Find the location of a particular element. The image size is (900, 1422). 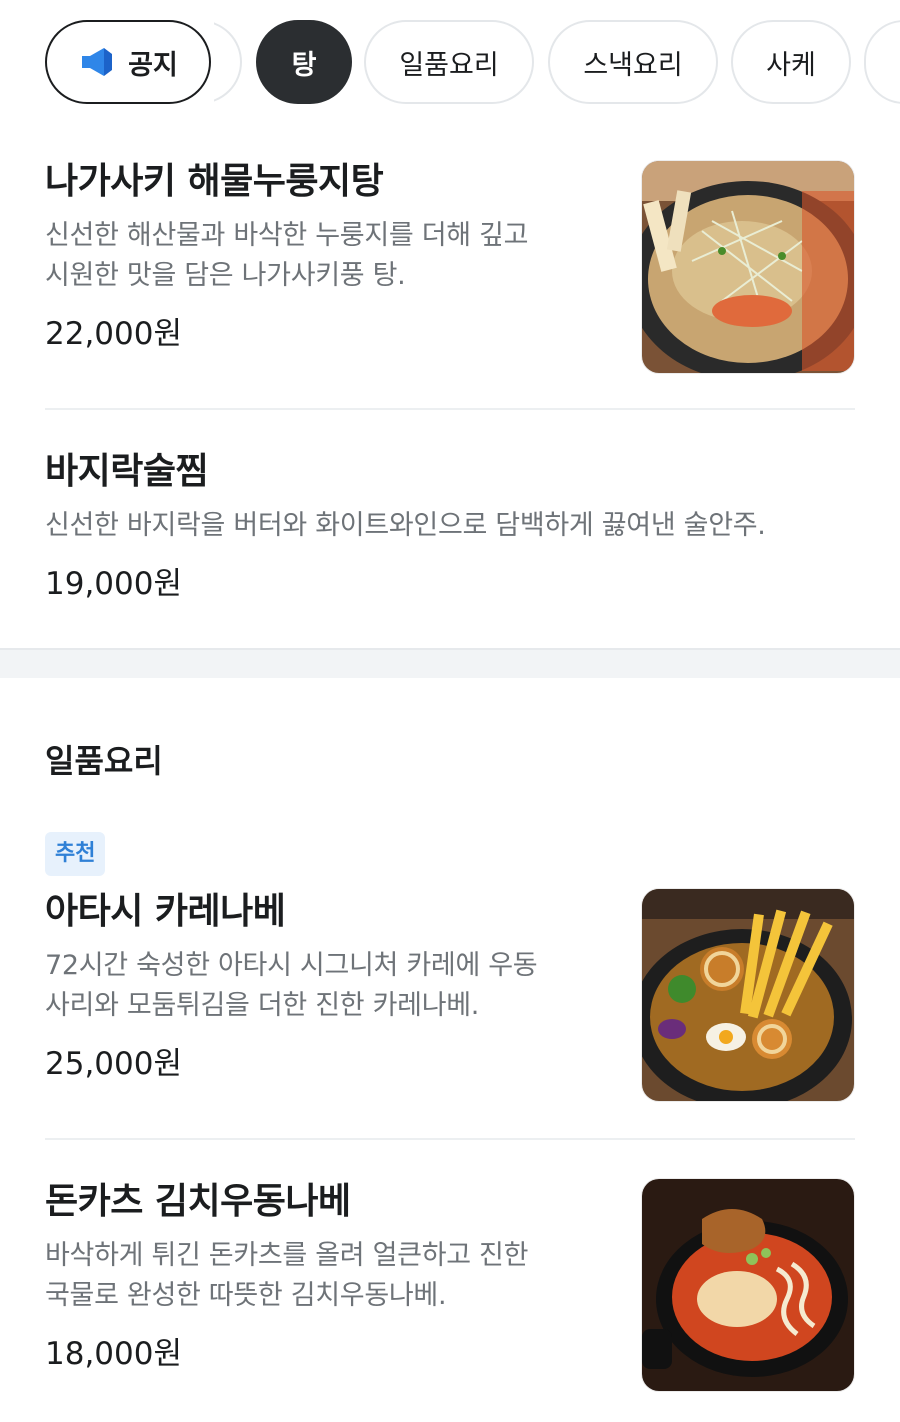

item-price: 19,000원 is located at coordinates (113, 584).